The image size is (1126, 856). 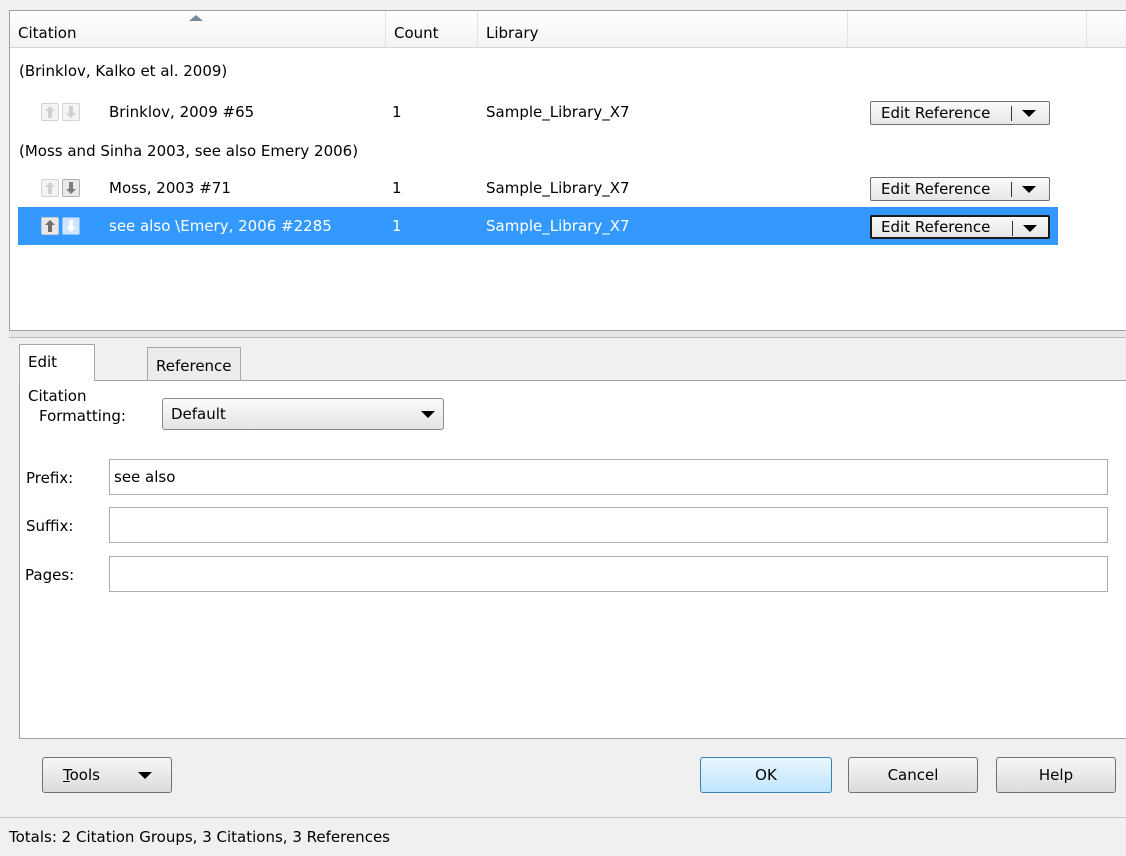 I want to click on help-label: Help, so click(x=1056, y=775).